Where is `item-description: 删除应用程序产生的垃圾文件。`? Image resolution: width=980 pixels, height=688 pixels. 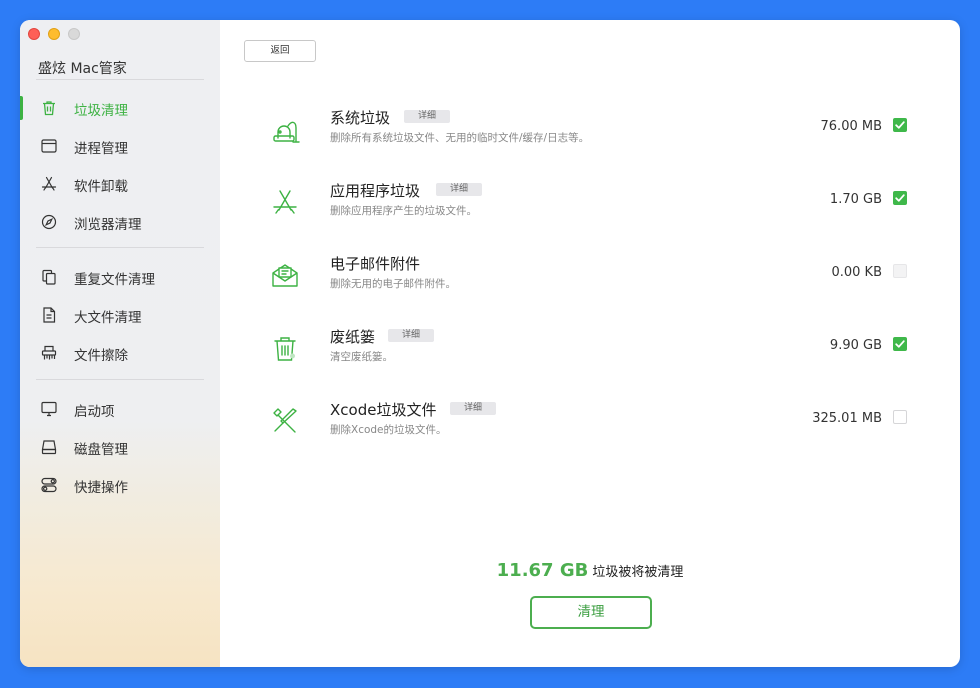
item-description: 删除应用程序产生的垃圾文件。 is located at coordinates (403, 211).